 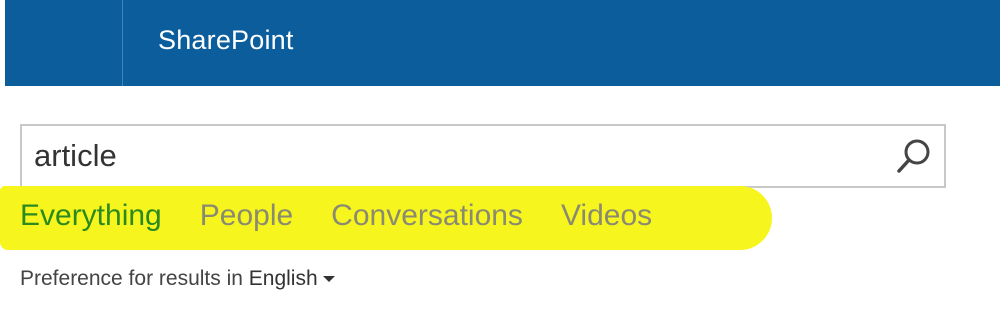 I want to click on search-verticals: Everything People Conversations Videos, so click(x=355, y=216).